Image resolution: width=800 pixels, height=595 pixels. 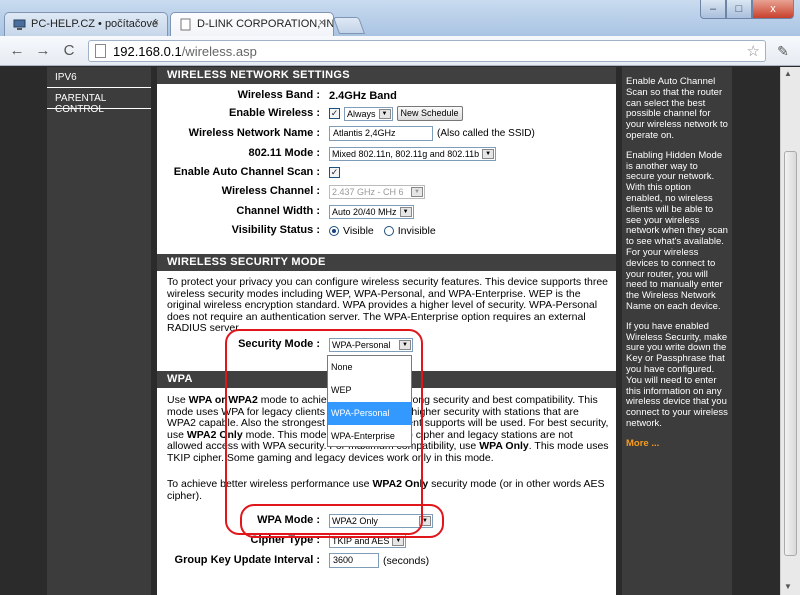 I want to click on tab-pc-help: PC-HELP.CZ • počítačové ×, so click(x=86, y=24).